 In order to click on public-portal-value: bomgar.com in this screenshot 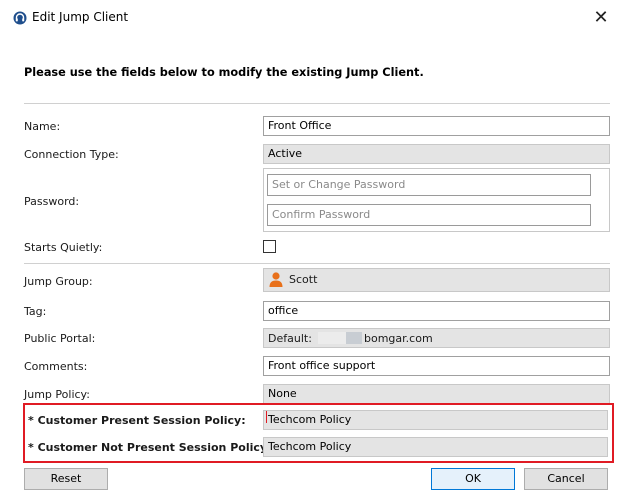, I will do `click(398, 338)`.